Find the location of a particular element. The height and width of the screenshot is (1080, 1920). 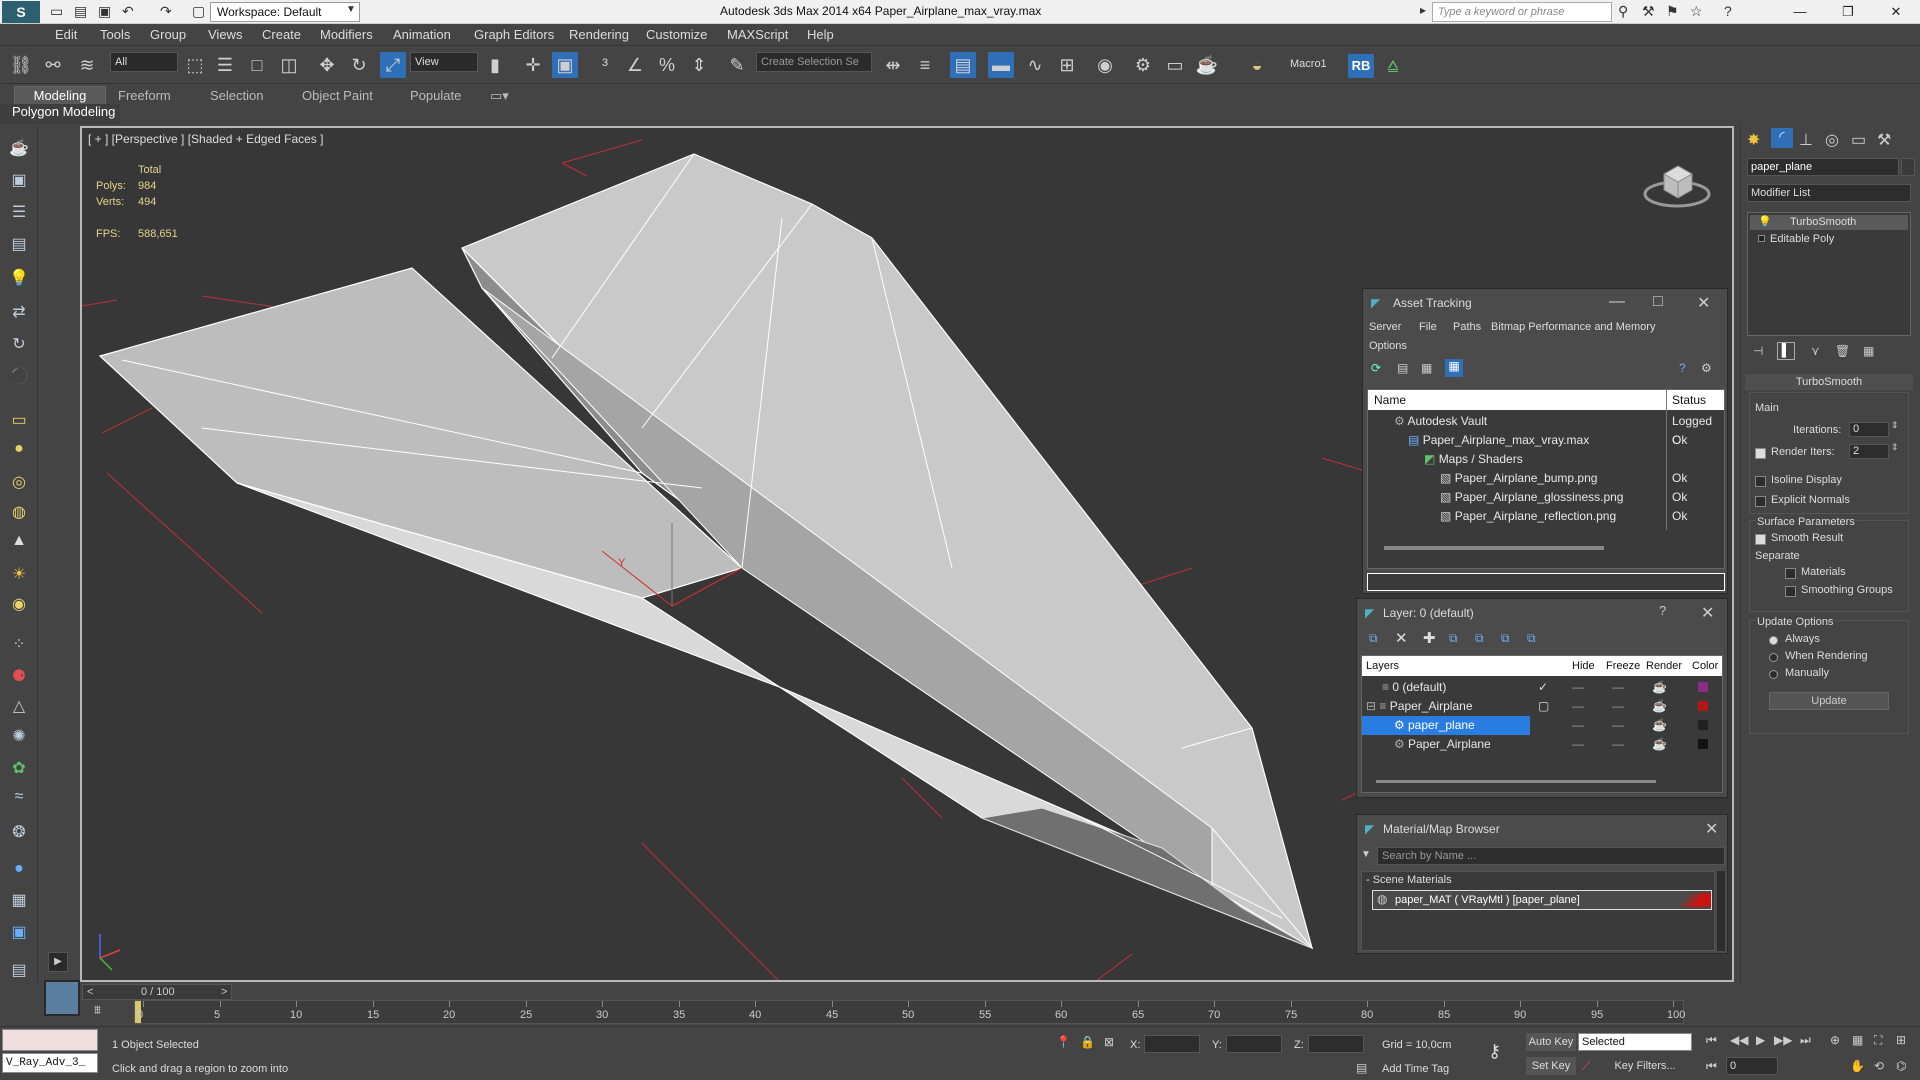

window-crossing-icon: ◫ is located at coordinates (289, 65).